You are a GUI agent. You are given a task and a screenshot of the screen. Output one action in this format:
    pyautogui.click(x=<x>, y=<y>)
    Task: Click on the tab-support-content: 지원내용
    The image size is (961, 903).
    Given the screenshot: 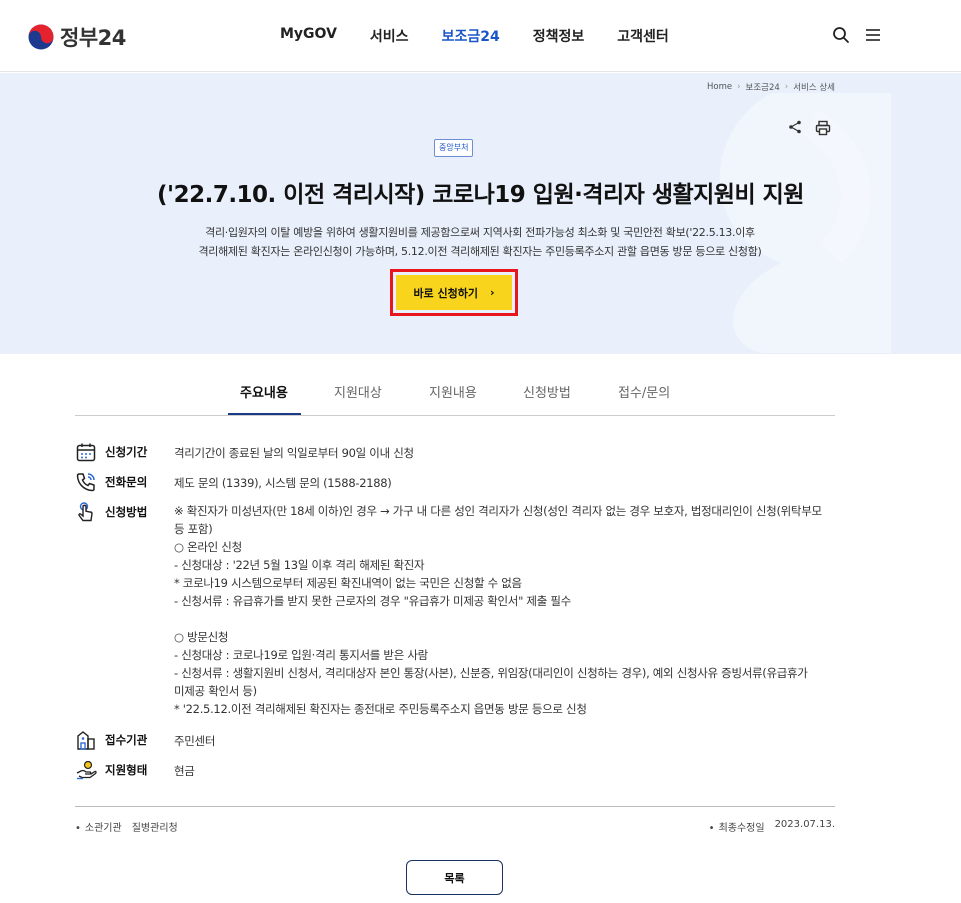 What is the action you would take?
    pyautogui.click(x=453, y=391)
    